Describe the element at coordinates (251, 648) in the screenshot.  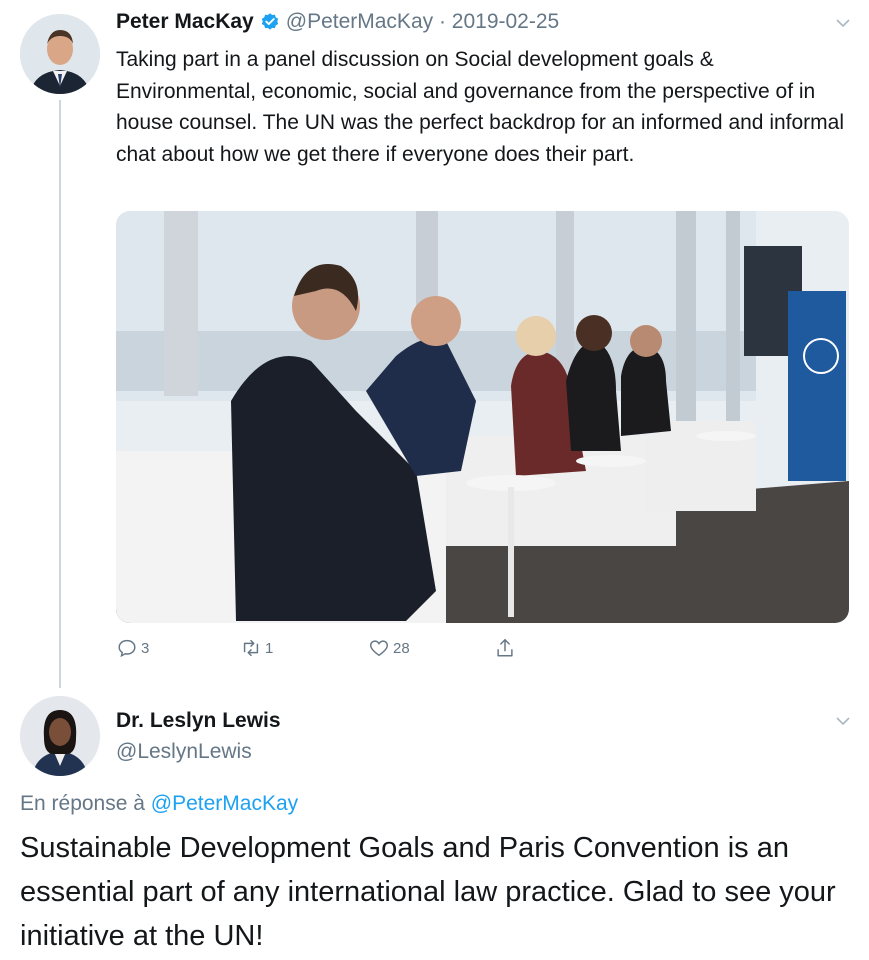
I see `retweet-icon` at that location.